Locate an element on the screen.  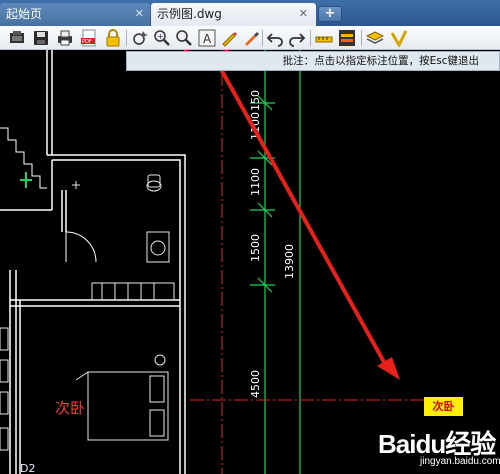
dimension-label: 4500 is located at coordinates (255, 384).